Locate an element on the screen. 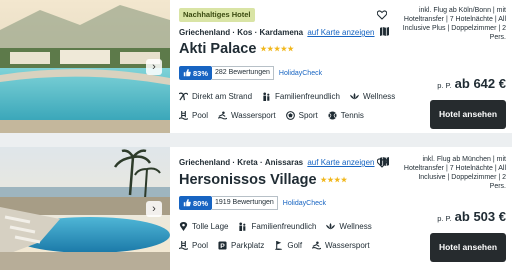 The image size is (512, 270). feature-label: Tolle Lage is located at coordinates (210, 226).